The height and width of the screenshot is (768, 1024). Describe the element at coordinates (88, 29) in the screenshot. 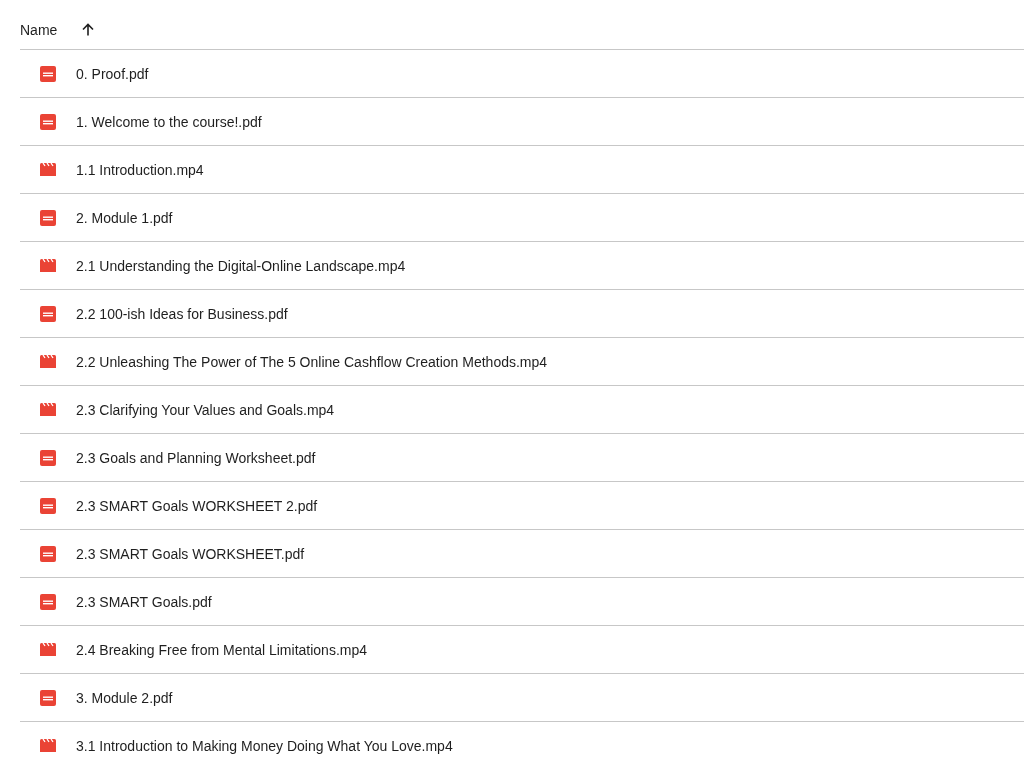

I see `sort-up-arrow-icon` at that location.